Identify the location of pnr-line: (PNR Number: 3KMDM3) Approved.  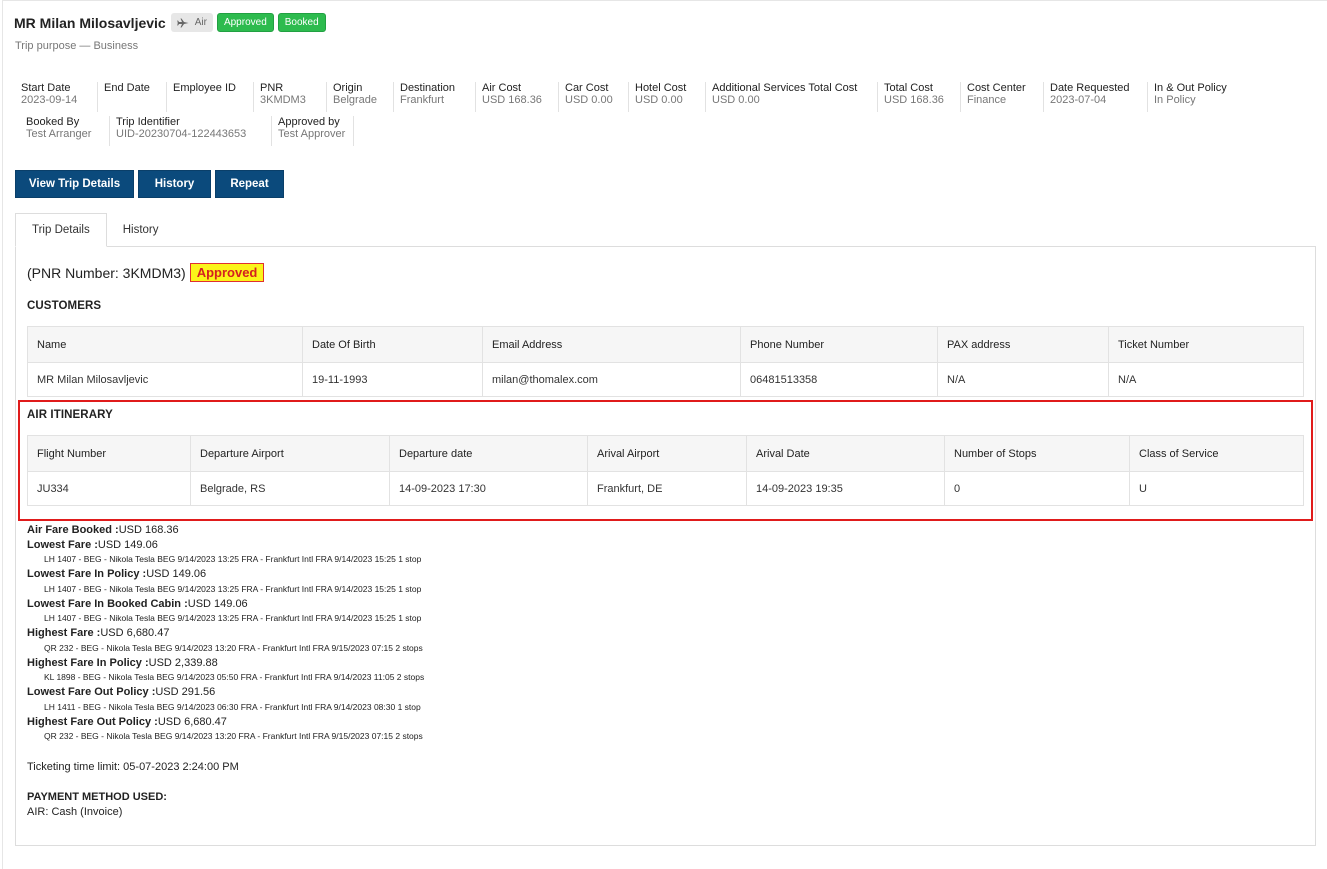
(146, 272).